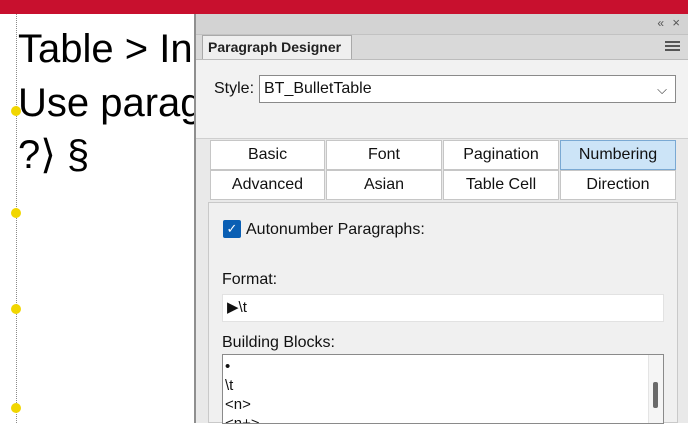 The image size is (688, 424). Describe the element at coordinates (443, 404) in the screenshot. I see `building-block-item: <n>` at that location.